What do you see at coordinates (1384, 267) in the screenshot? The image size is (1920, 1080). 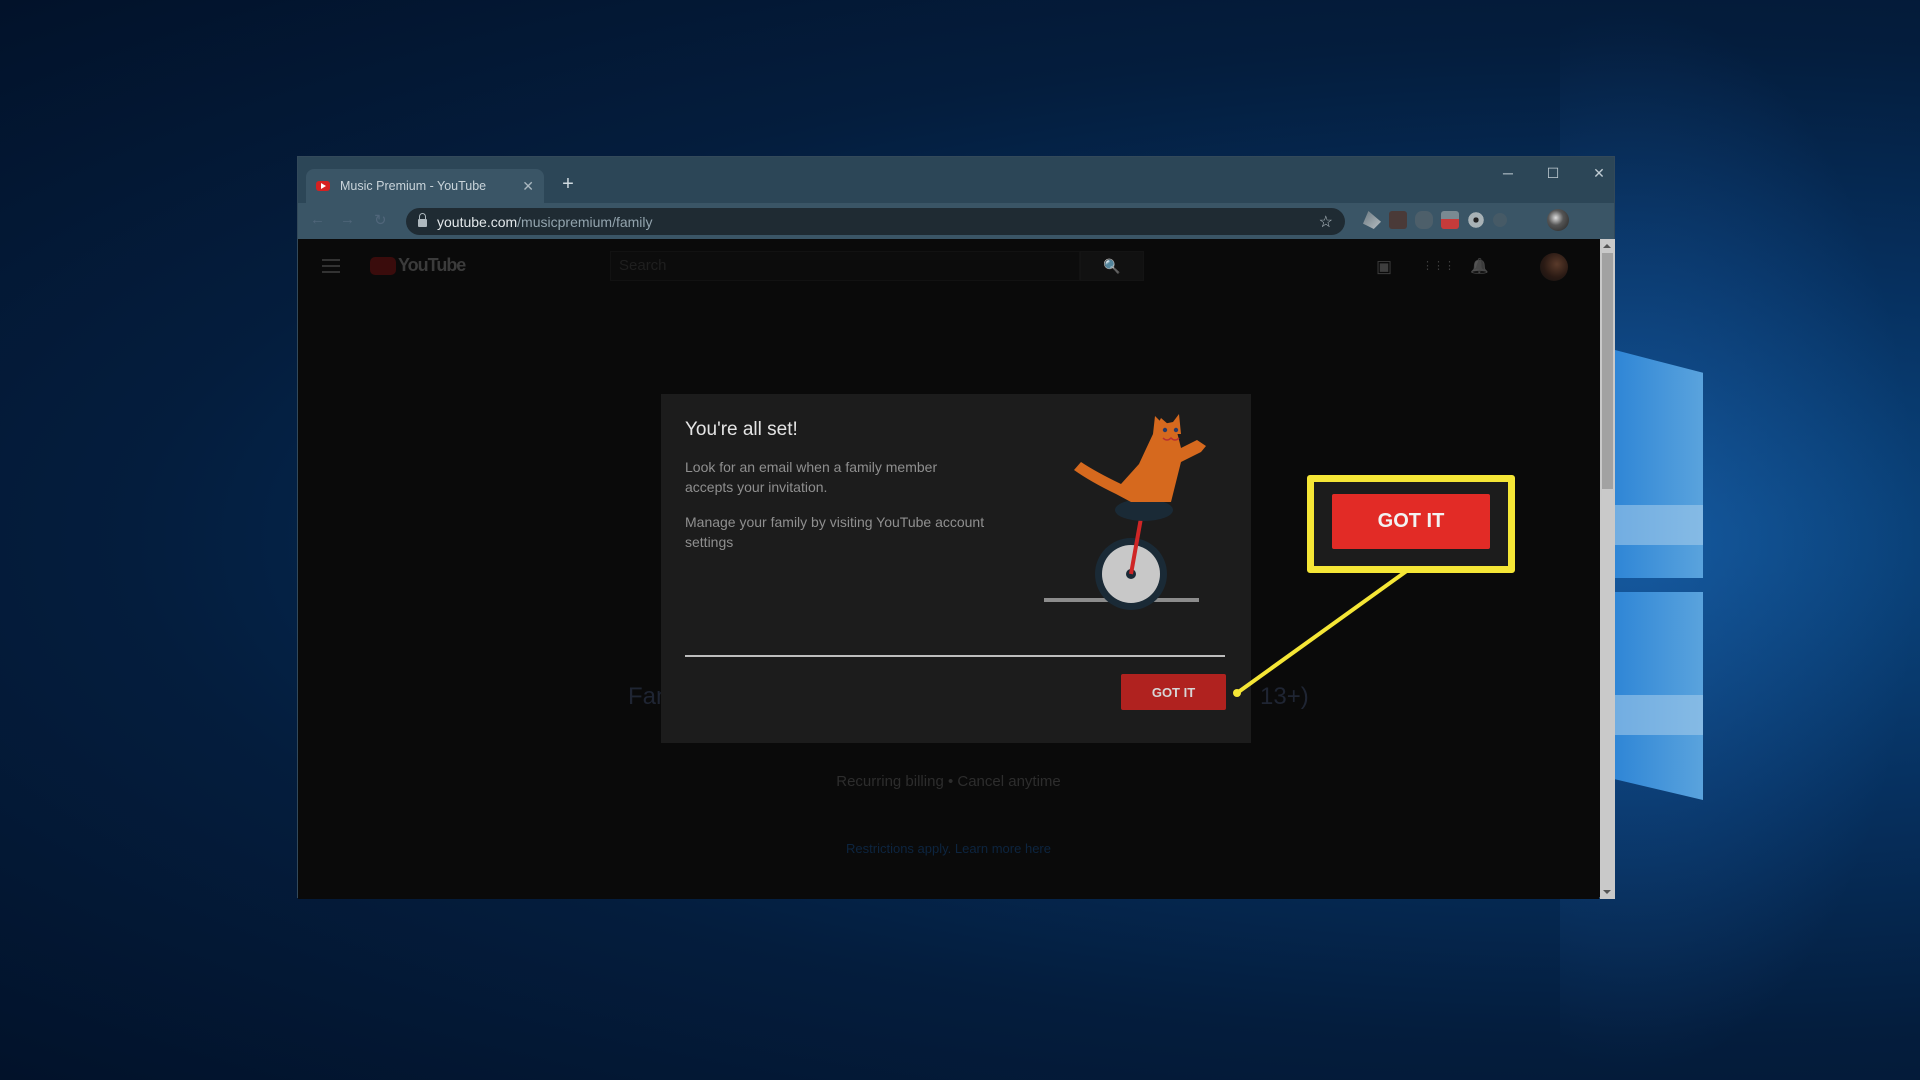 I see `create-video-icon: ▣` at bounding box center [1384, 267].